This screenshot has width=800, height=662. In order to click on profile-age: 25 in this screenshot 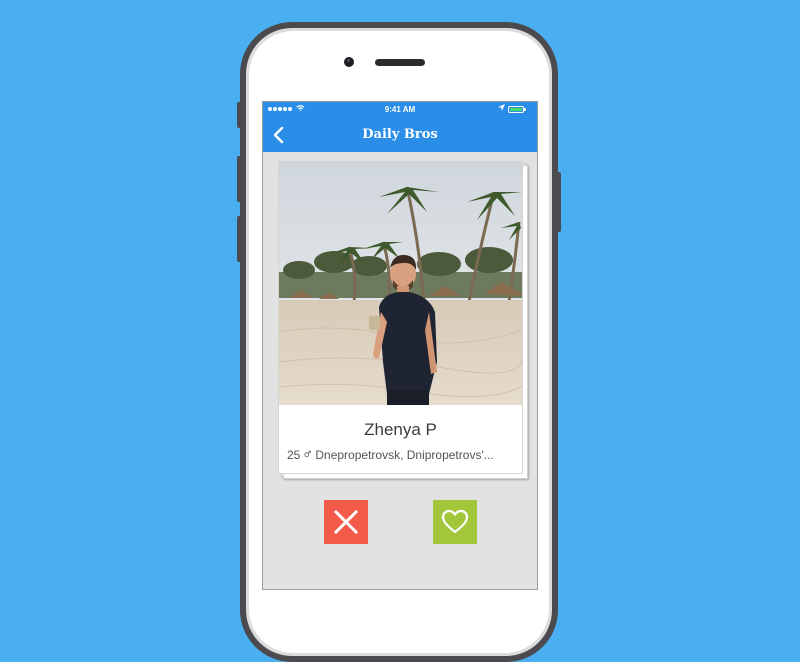, I will do `click(294, 455)`.